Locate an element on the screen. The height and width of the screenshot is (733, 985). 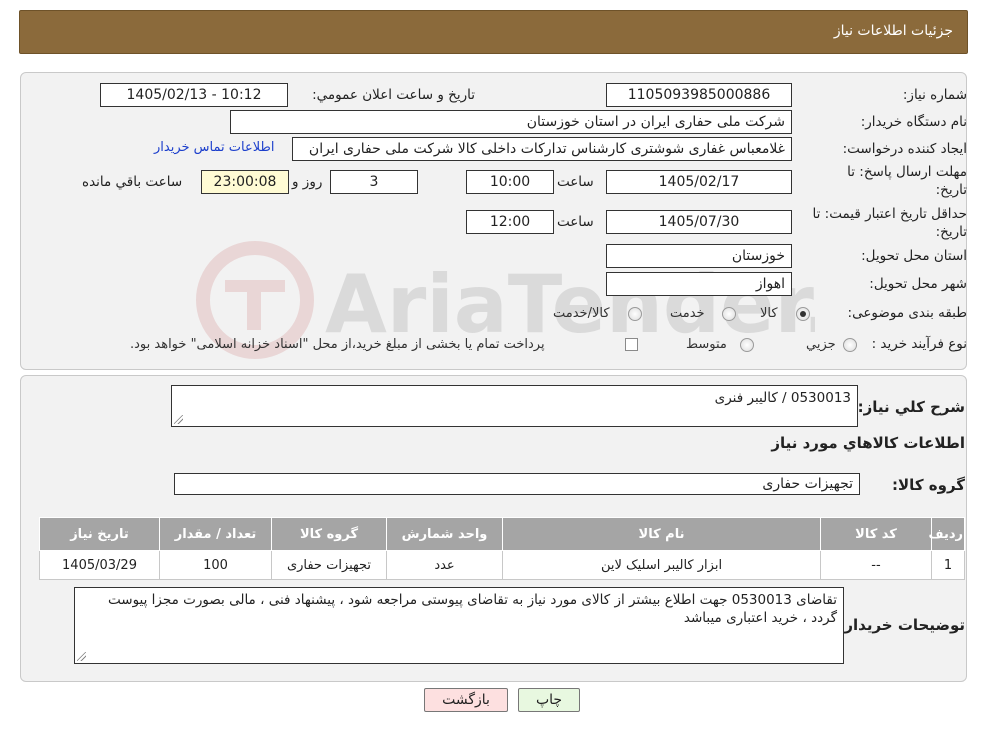
category-goods-service-radio is located at coordinates (635, 314).